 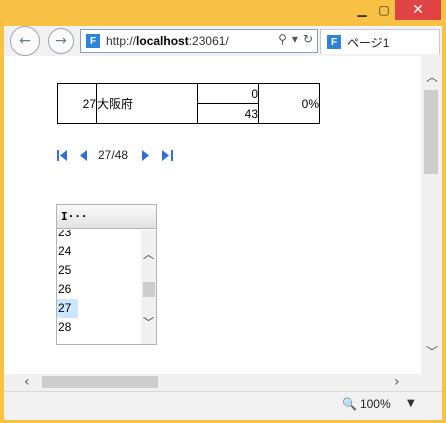 I want to click on address-bar: F http://localhost:23061/ ⚲ ▾ ↻, so click(x=199, y=41).